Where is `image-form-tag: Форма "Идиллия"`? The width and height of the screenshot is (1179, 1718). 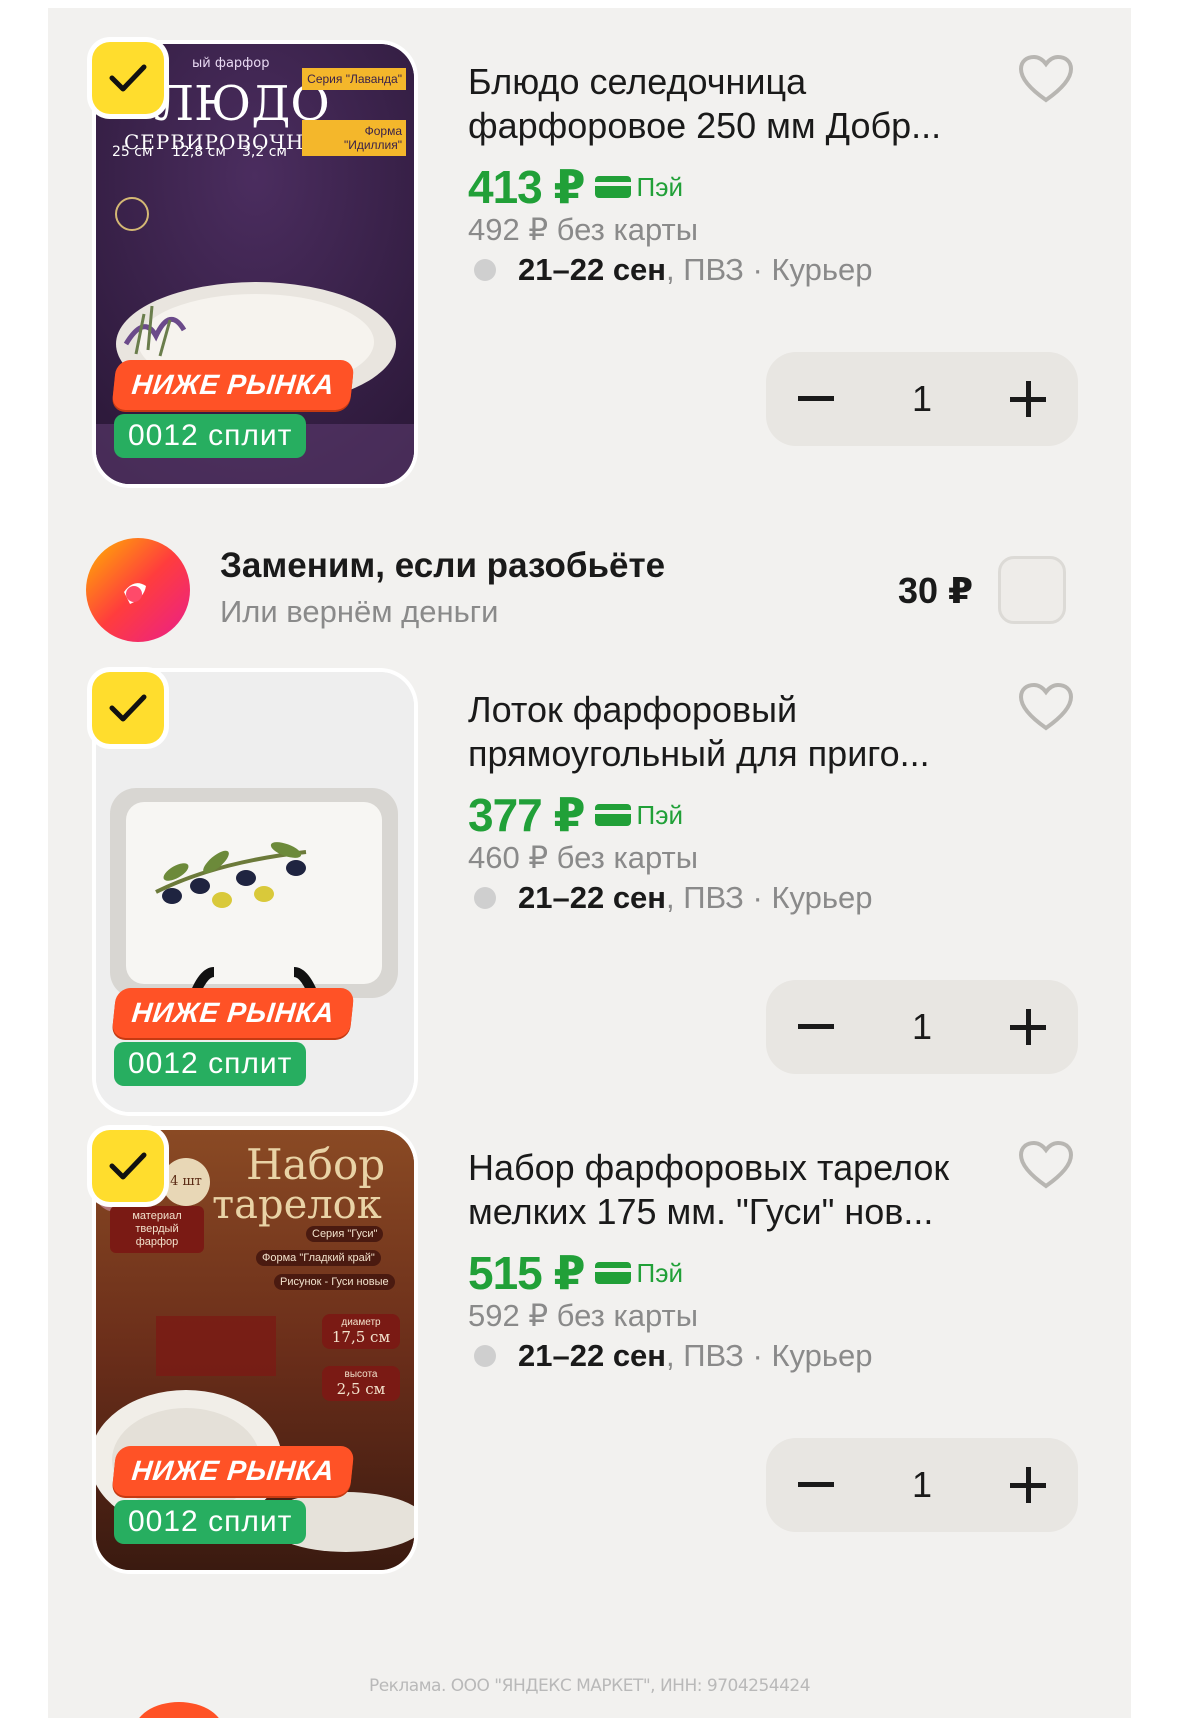
image-form-tag: Форма "Идиллия" is located at coordinates (354, 138).